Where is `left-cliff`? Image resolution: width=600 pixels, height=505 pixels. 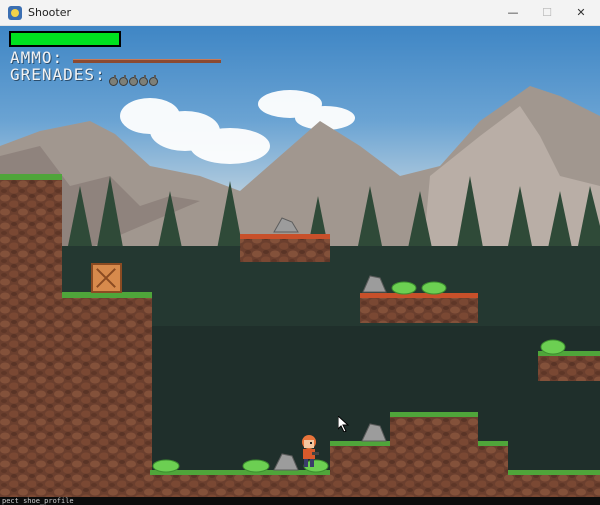
left-cliff is located at coordinates (31, 336).